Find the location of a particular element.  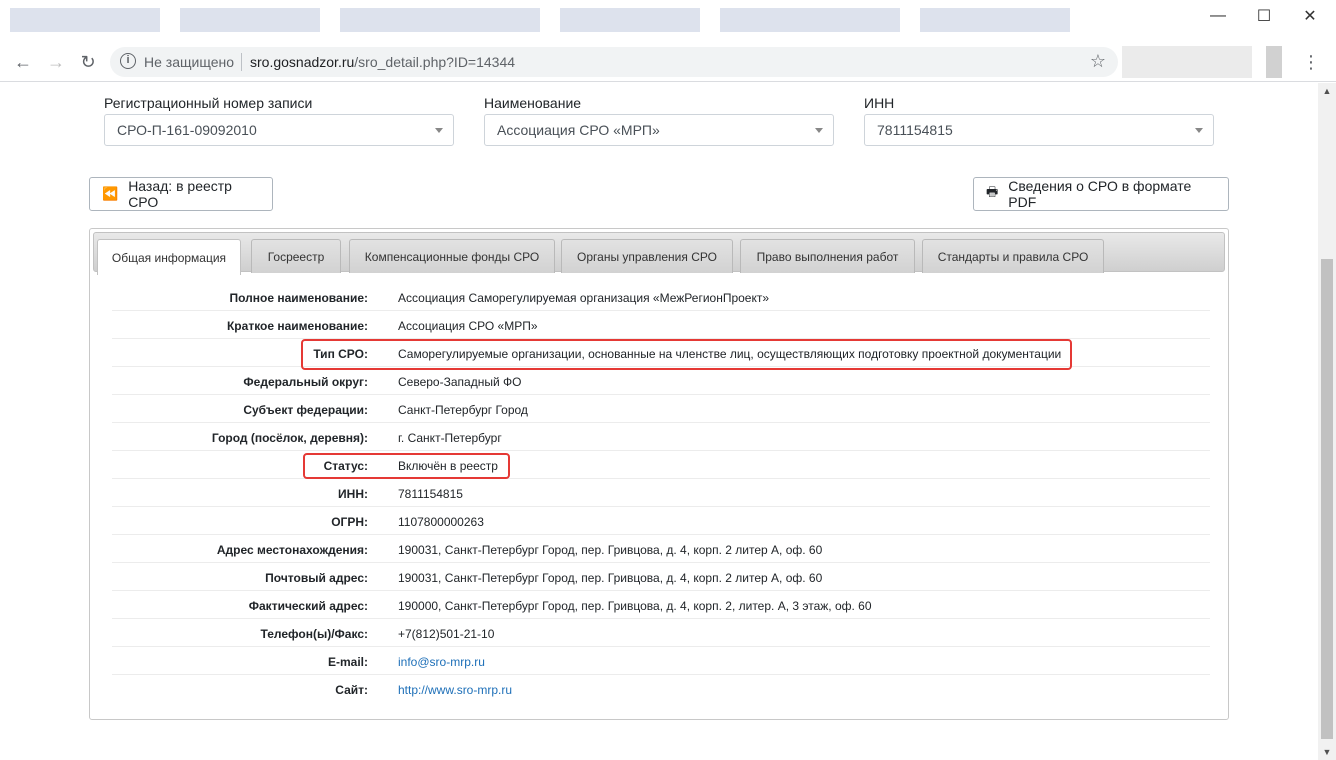

scroll-up-arrow-icon: ▲ is located at coordinates (1327, 91).